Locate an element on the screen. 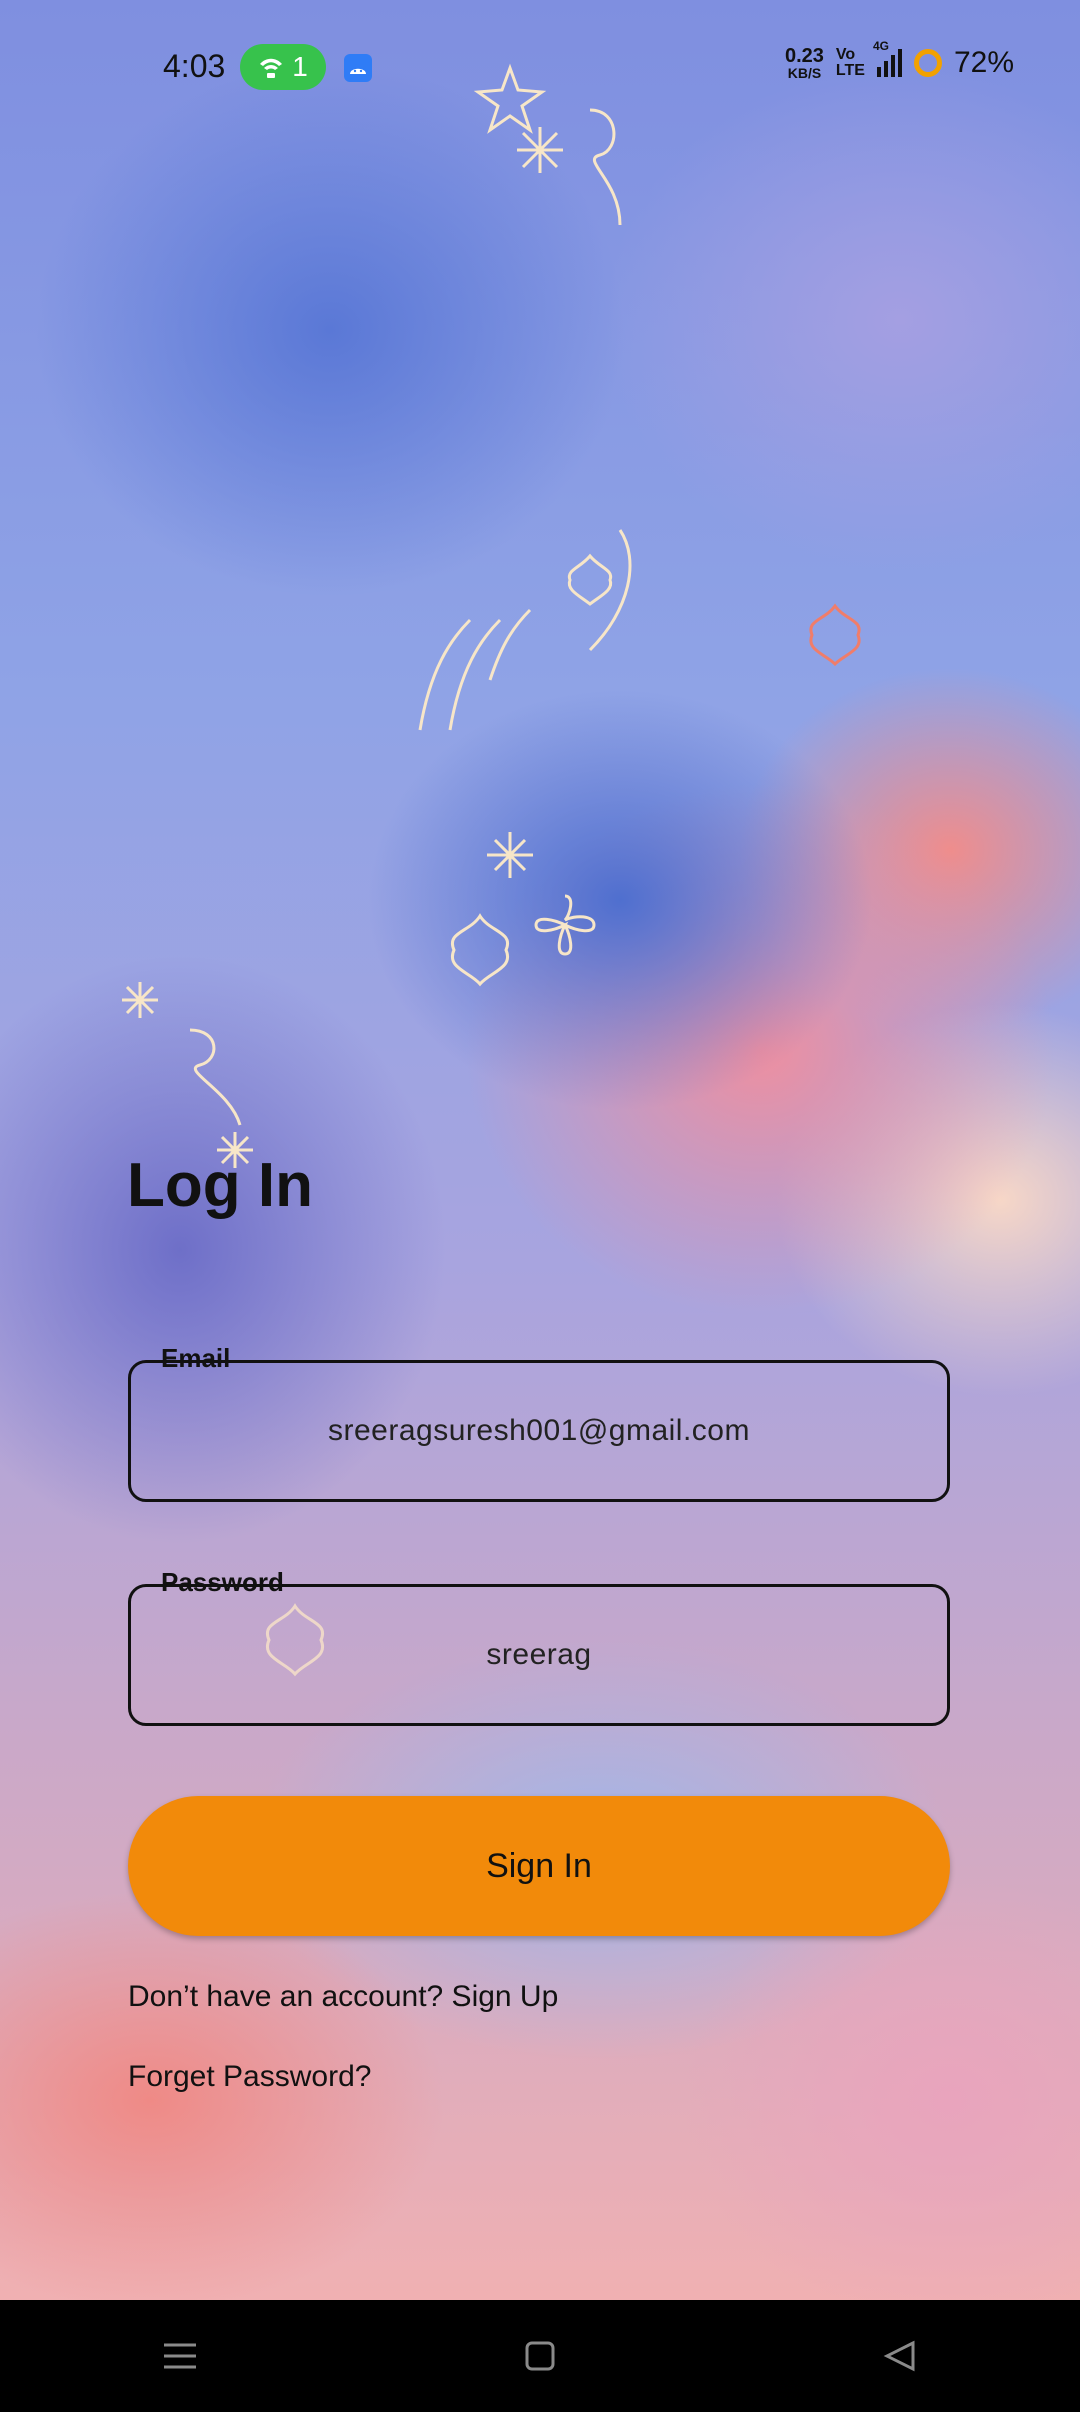  status-right-group: 0.23 KB/S Vo LTE 4G 72% is located at coordinates (899, 60).